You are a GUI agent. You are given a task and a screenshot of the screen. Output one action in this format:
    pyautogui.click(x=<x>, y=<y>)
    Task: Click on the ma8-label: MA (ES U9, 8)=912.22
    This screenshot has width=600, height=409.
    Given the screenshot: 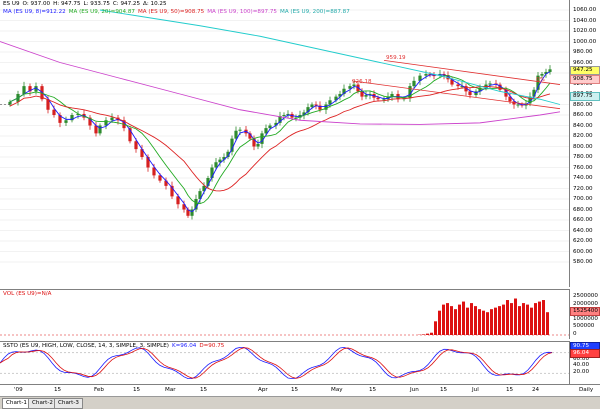 What is the action you would take?
    pyautogui.click(x=34, y=12)
    